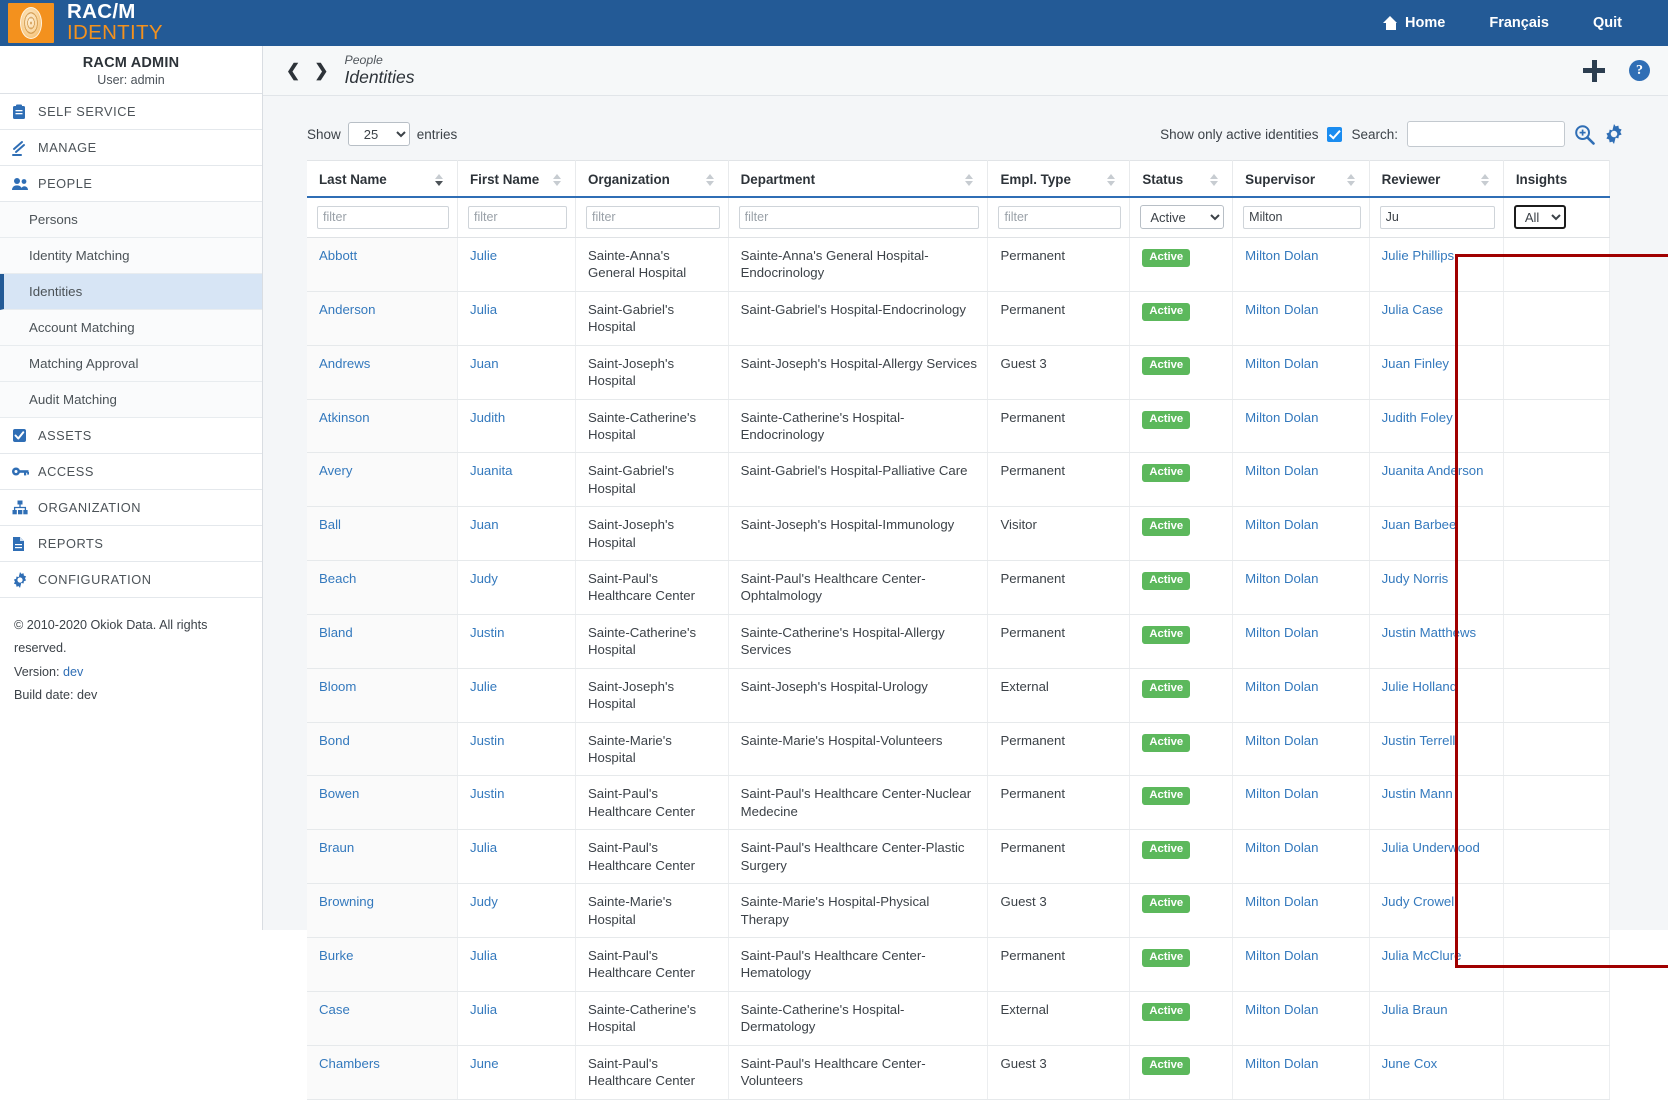  What do you see at coordinates (1415, 578) in the screenshot?
I see `cell-reviewer-link: Judy Norris` at bounding box center [1415, 578].